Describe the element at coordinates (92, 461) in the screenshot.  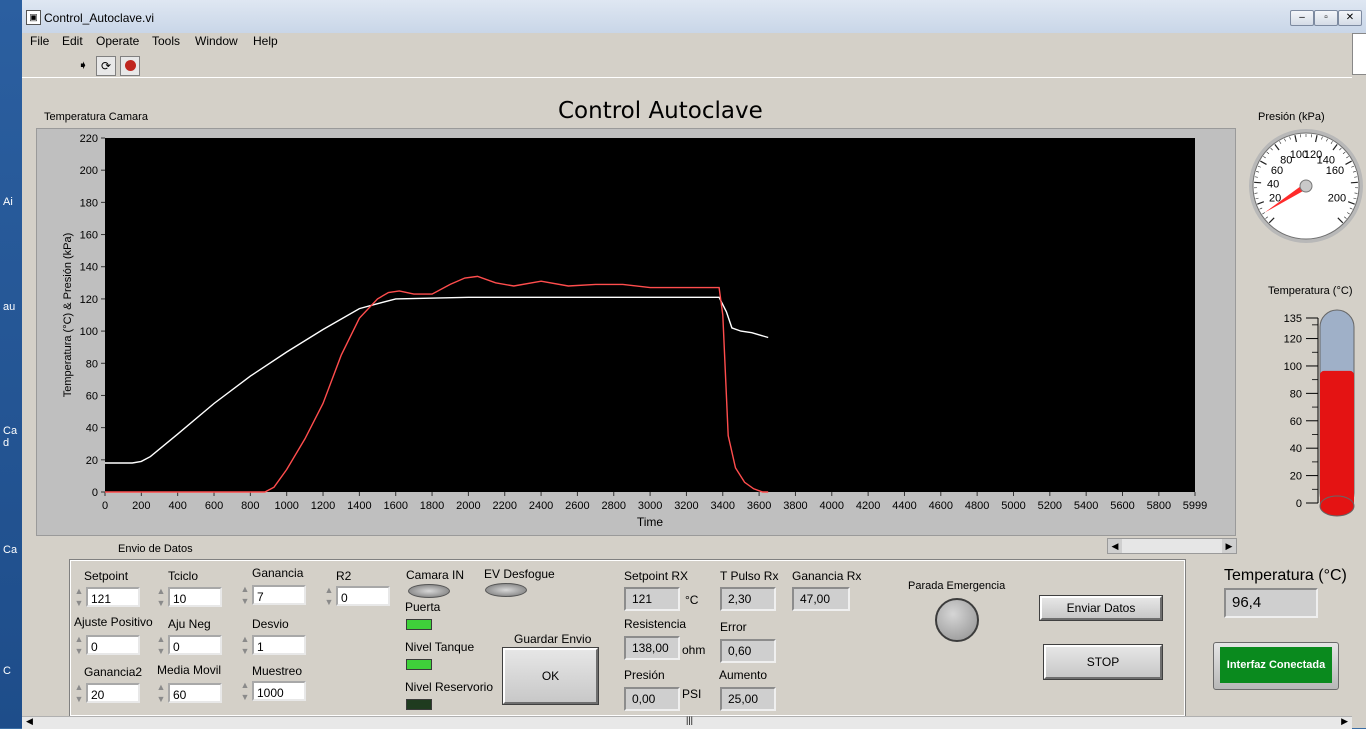
I see `y-tick-label: 20` at that location.